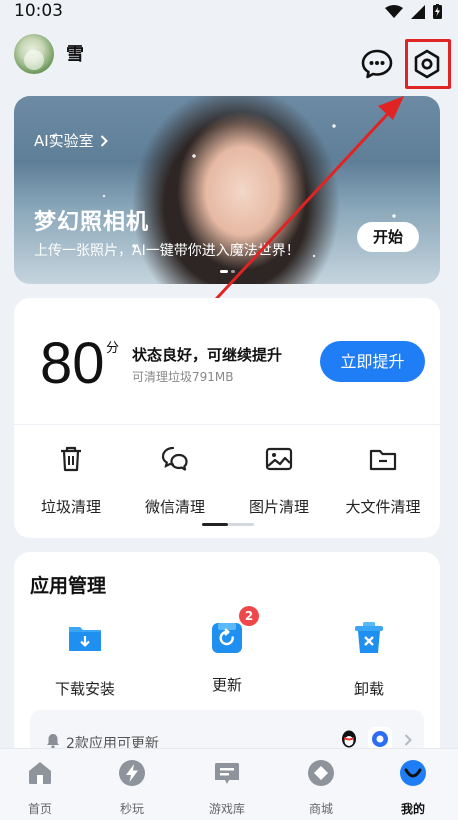 This screenshot has height=820, width=458. Describe the element at coordinates (174, 458) in the screenshot. I see `wechat-icon` at that location.